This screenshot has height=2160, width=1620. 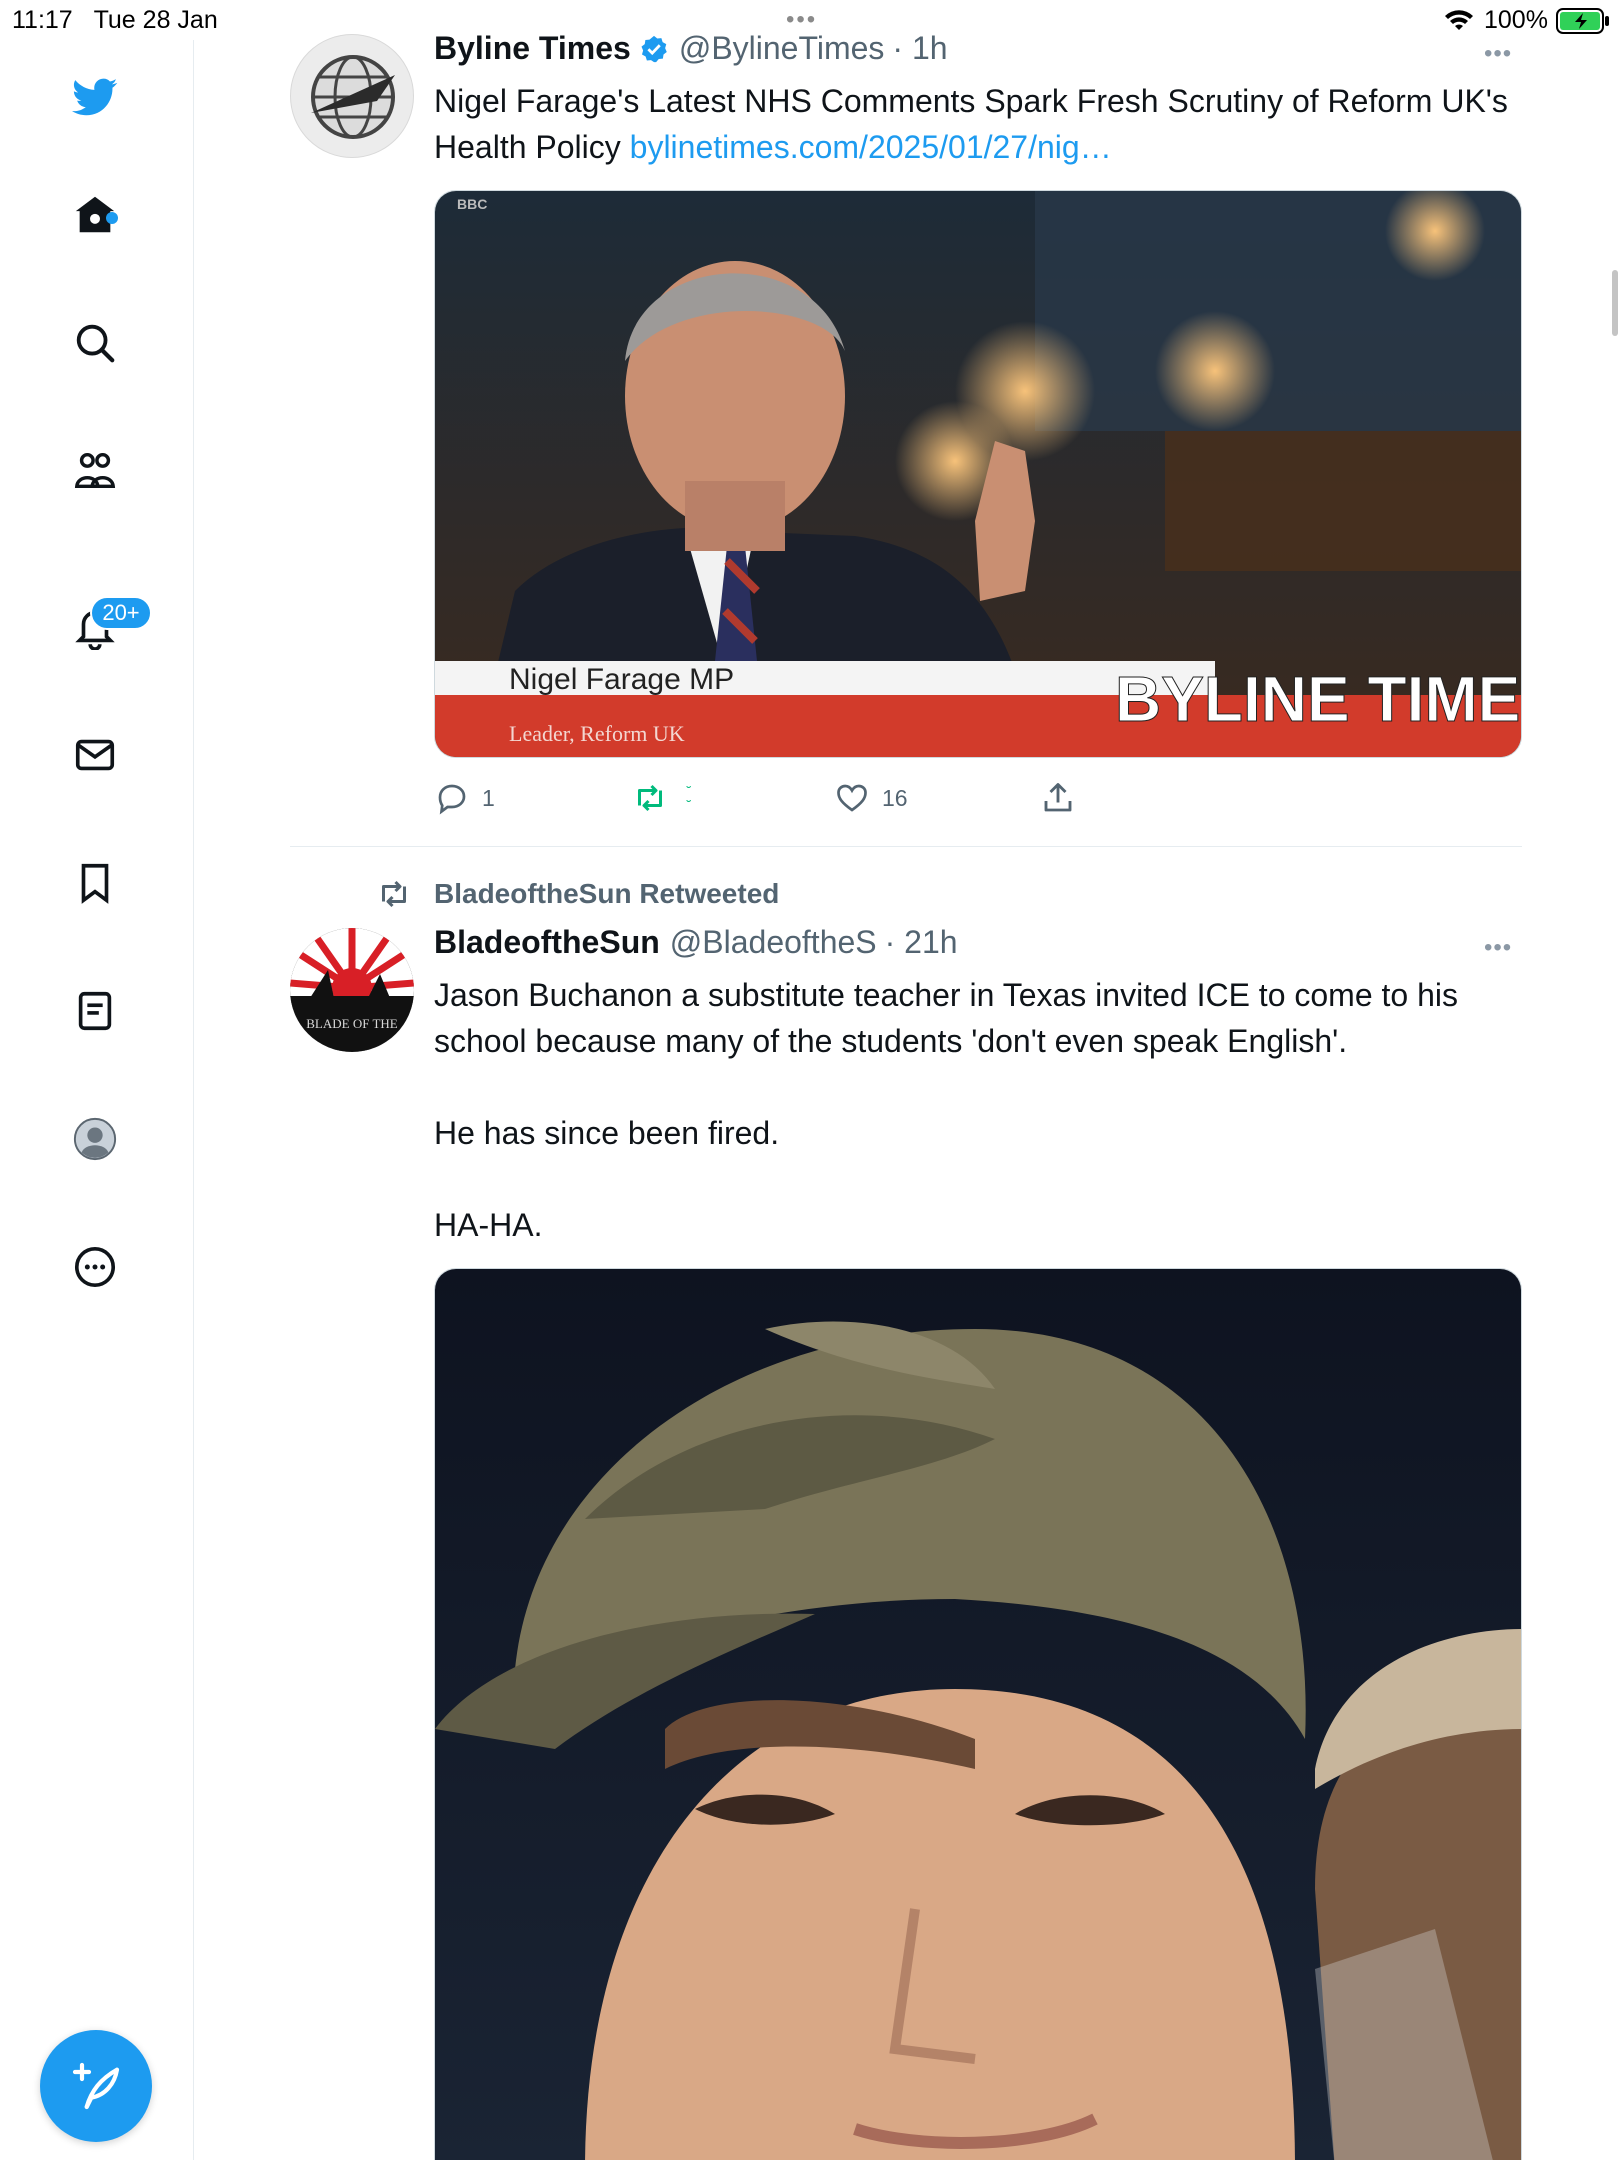 What do you see at coordinates (597, 733) in the screenshot?
I see `lower-third-role: Leader, Reform UK` at bounding box center [597, 733].